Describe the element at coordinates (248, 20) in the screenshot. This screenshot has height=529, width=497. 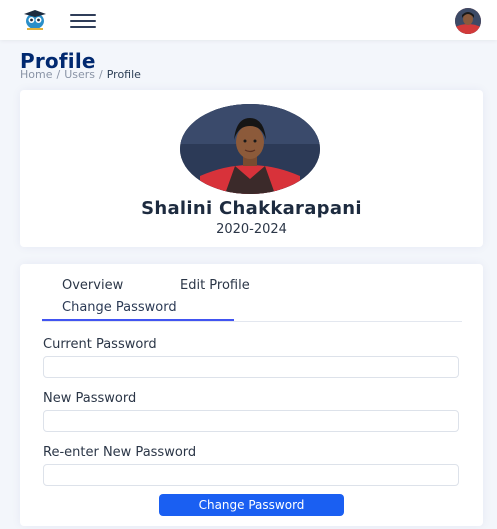
I see `top-header` at that location.